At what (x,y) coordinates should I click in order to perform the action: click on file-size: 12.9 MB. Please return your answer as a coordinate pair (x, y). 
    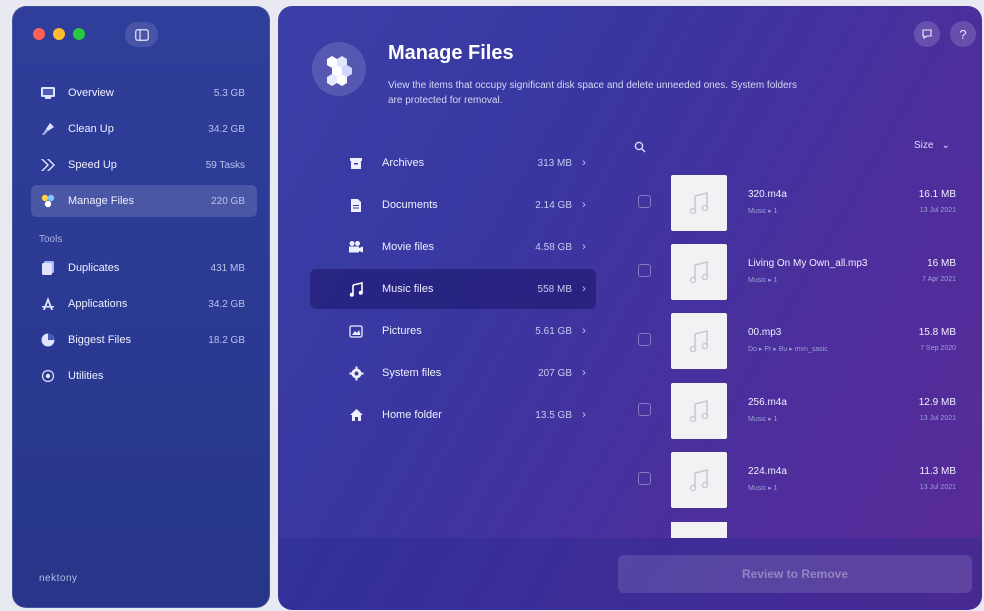
    Looking at the image, I should click on (937, 402).